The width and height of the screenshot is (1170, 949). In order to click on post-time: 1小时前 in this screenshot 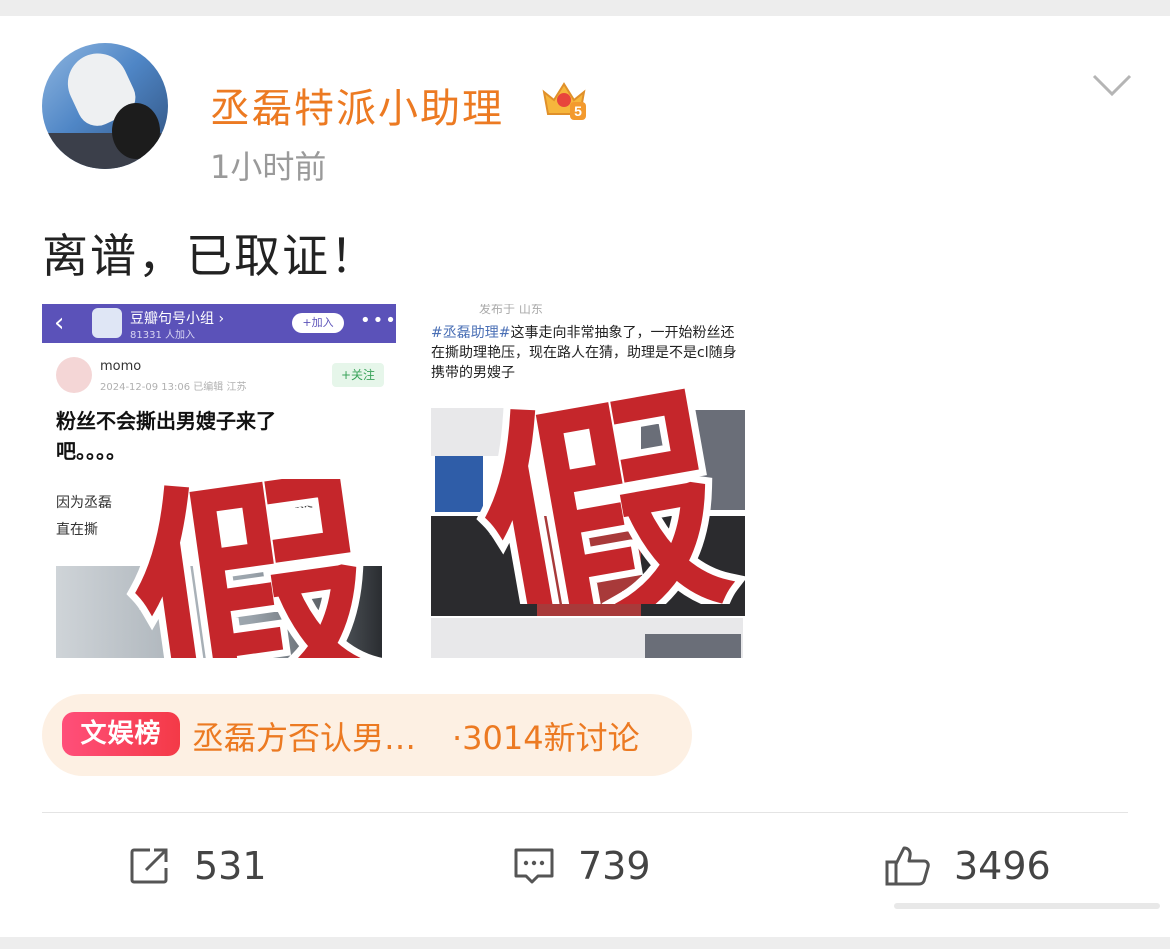, I will do `click(268, 167)`.